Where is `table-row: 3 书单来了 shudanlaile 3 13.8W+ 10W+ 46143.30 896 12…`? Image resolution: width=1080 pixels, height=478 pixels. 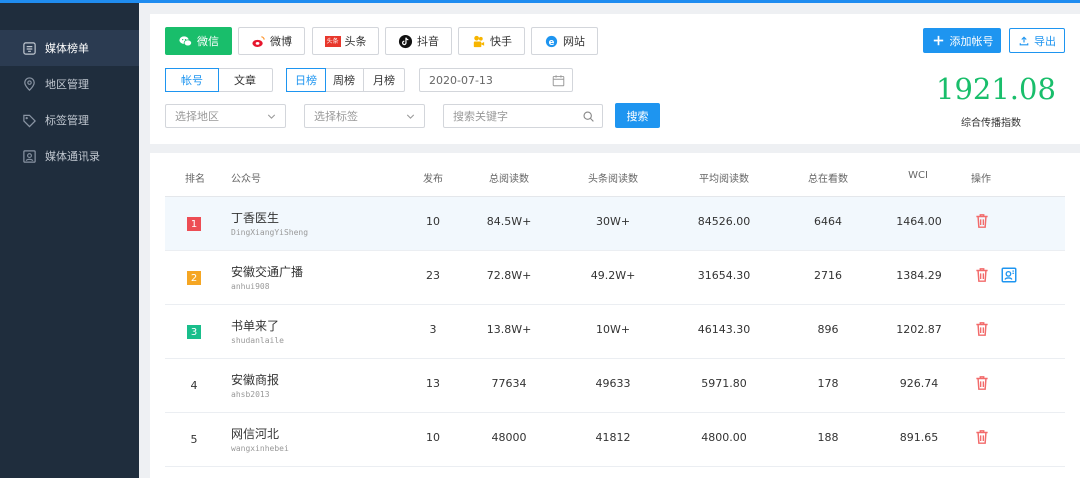
table-row: 3 书单来了 shudanlaile 3 13.8W+ 10W+ 46143.30 896 12… is located at coordinates (615, 332).